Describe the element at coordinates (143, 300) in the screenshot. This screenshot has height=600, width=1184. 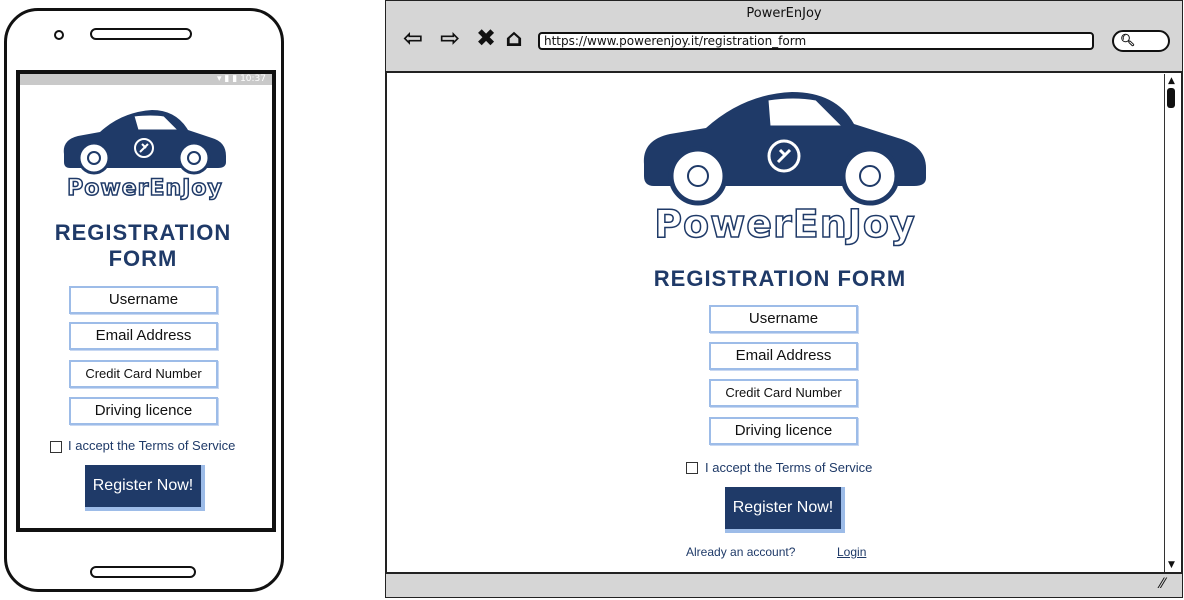
I see `phone-username-field: Username` at that location.